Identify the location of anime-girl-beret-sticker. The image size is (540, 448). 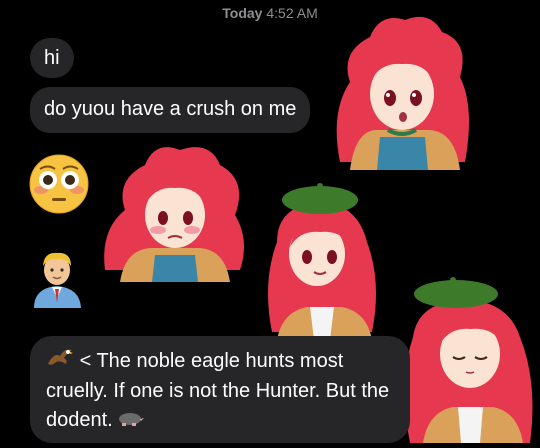
(322, 256).